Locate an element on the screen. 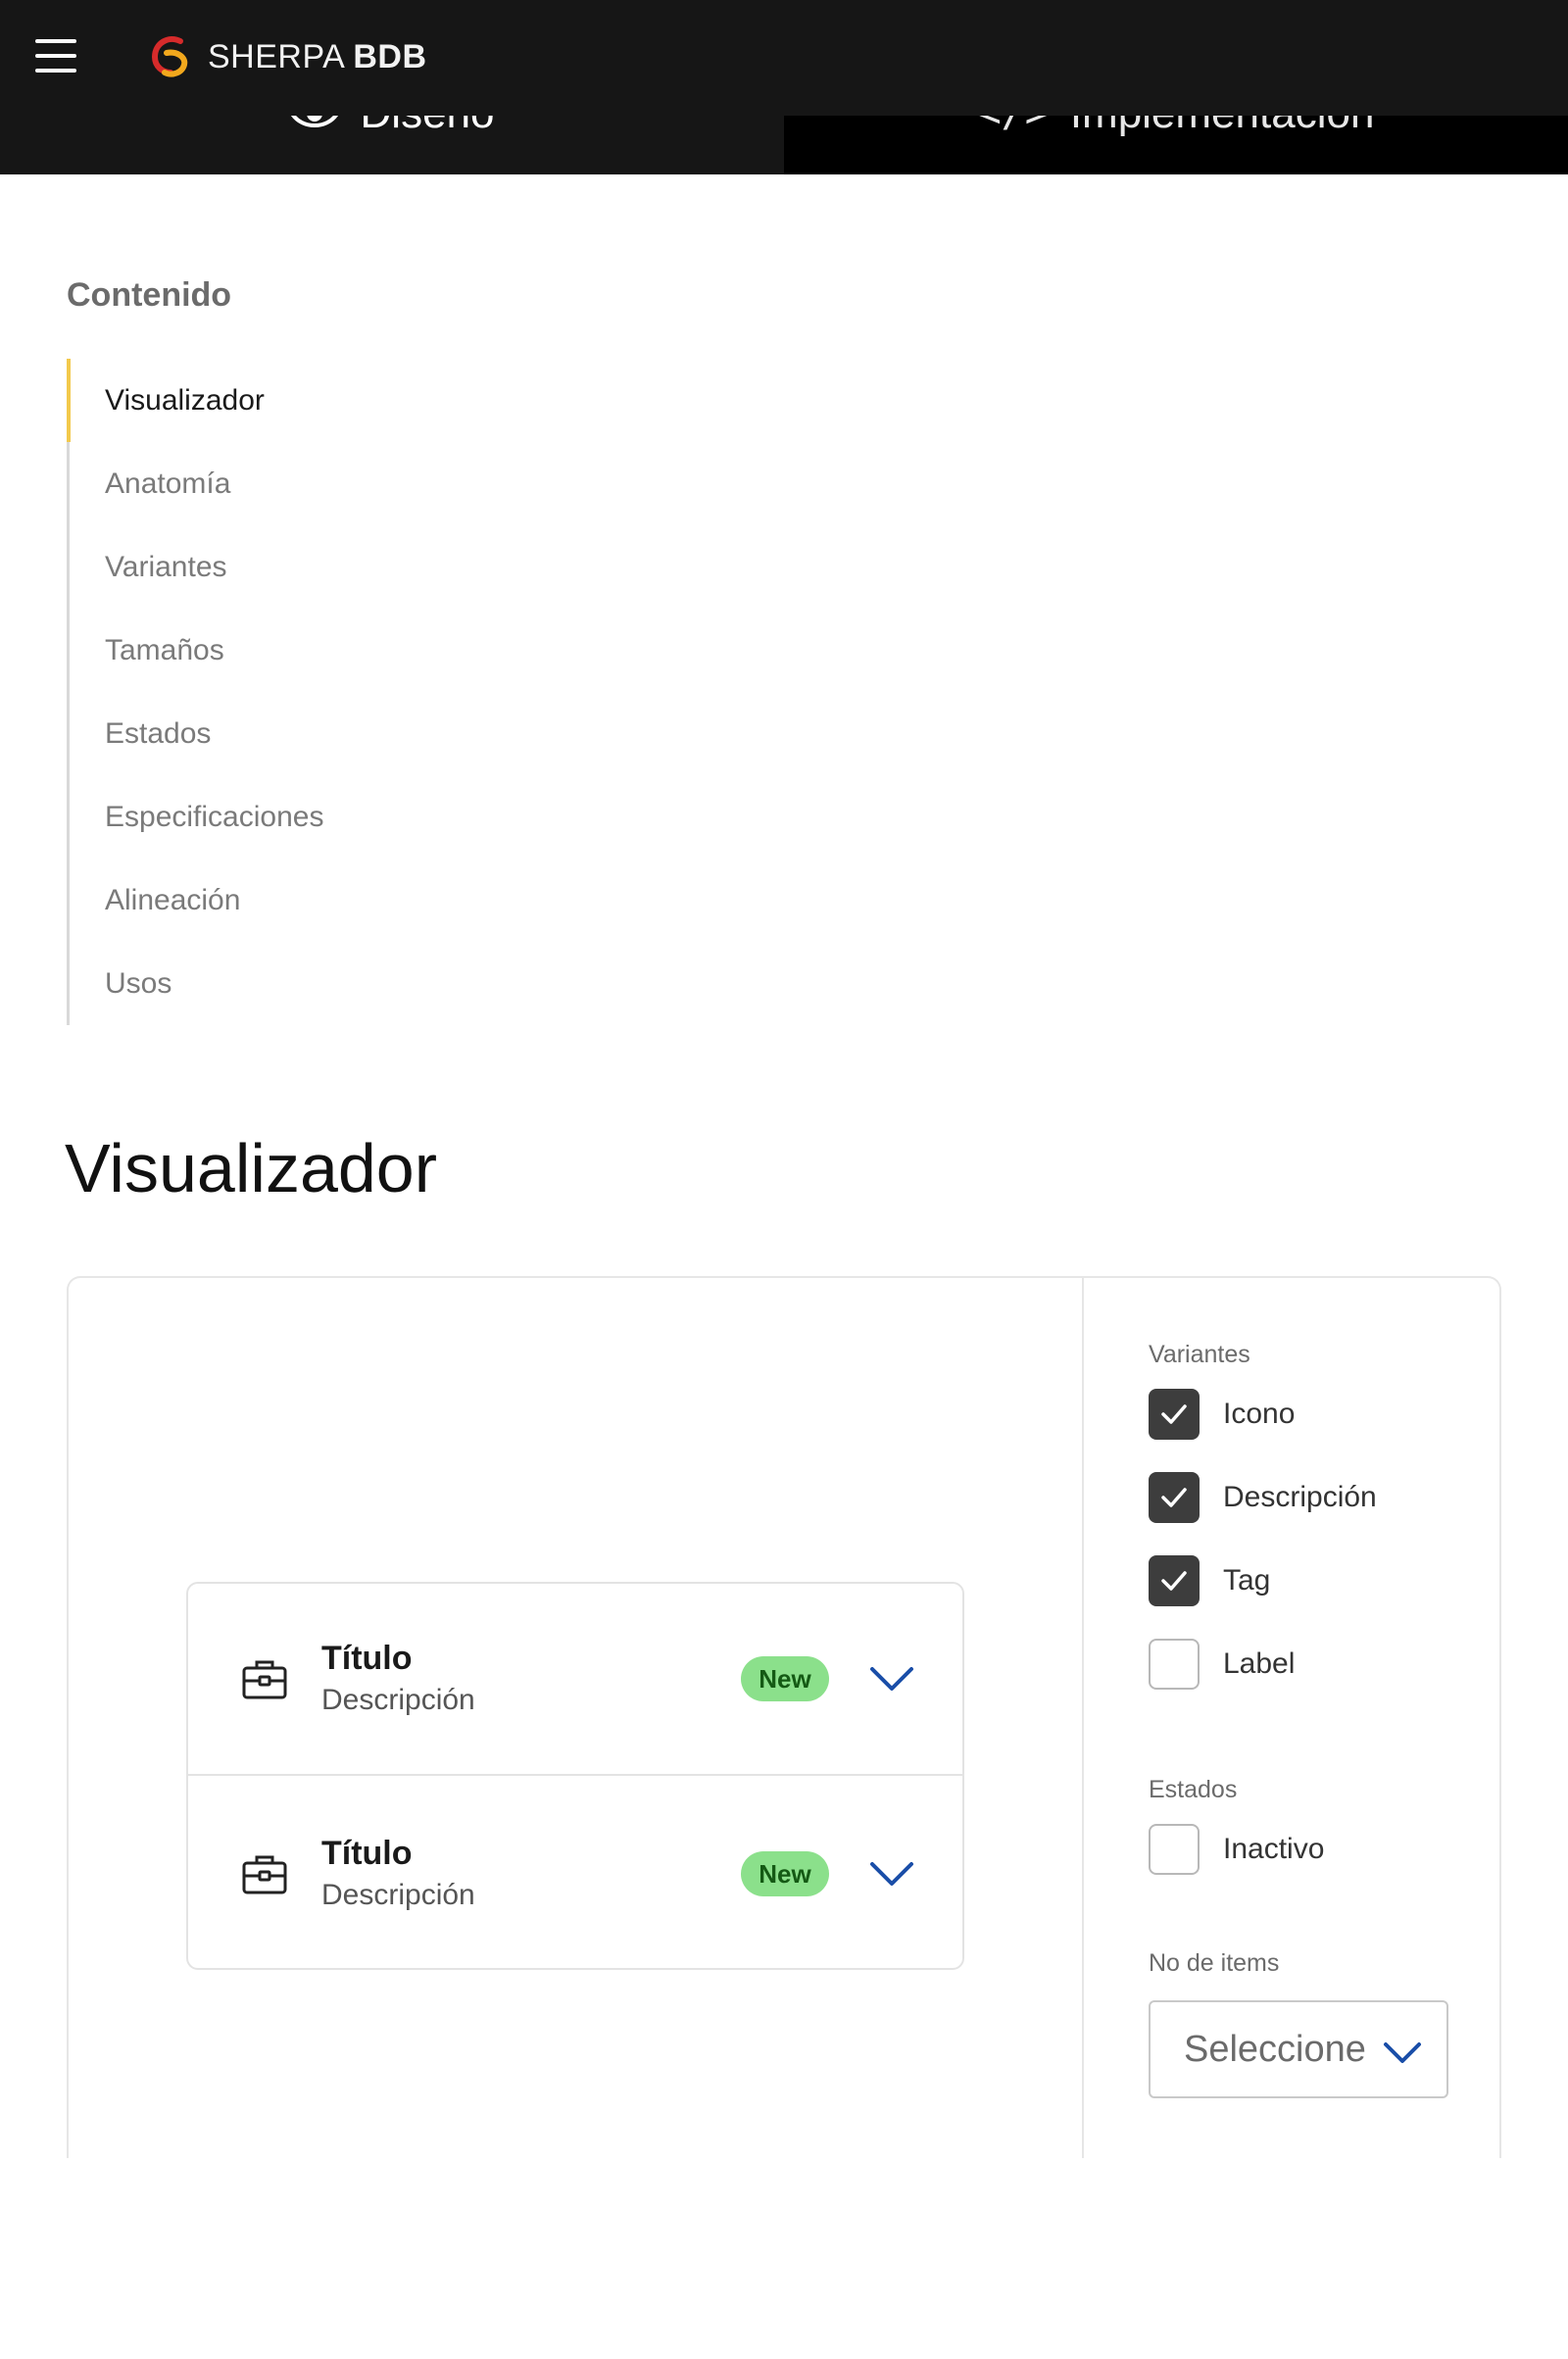  checkbox-label: Inactivo is located at coordinates (1274, 1848).